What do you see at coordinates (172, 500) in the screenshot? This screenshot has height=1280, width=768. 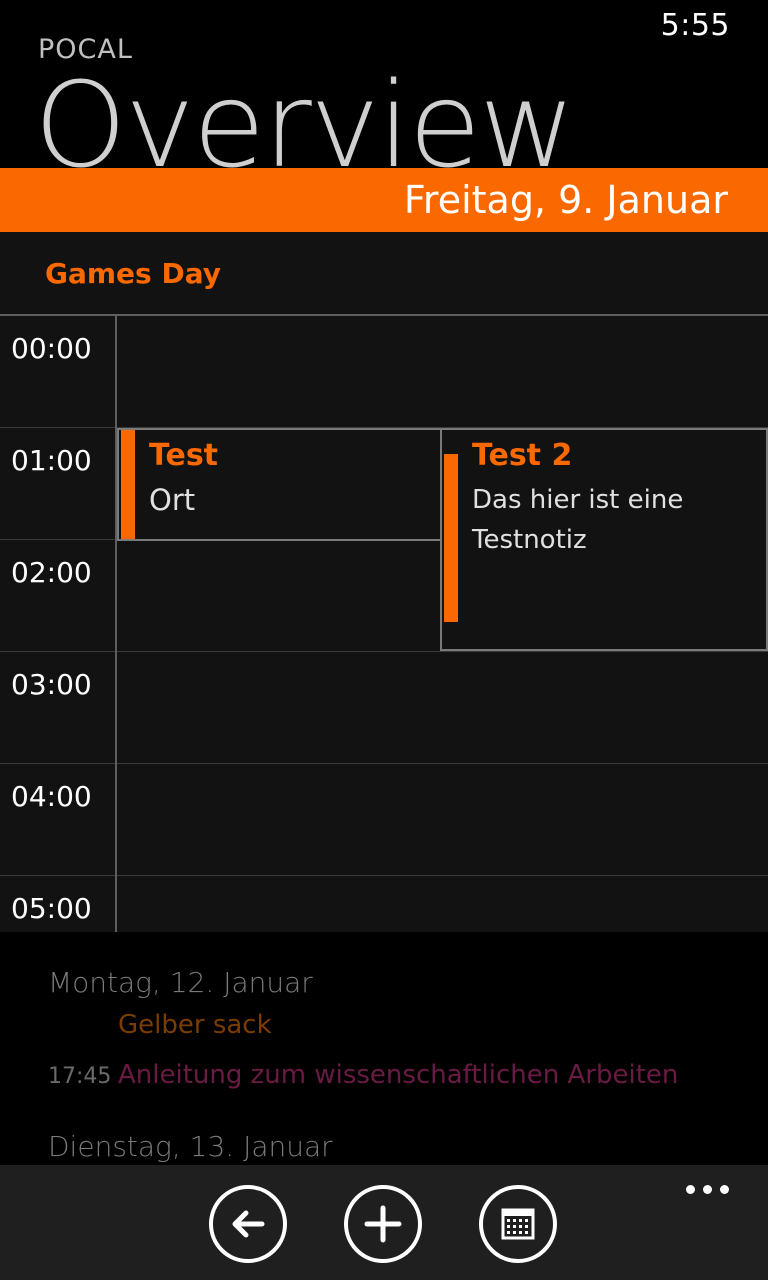 I see `event-location: Ort` at bounding box center [172, 500].